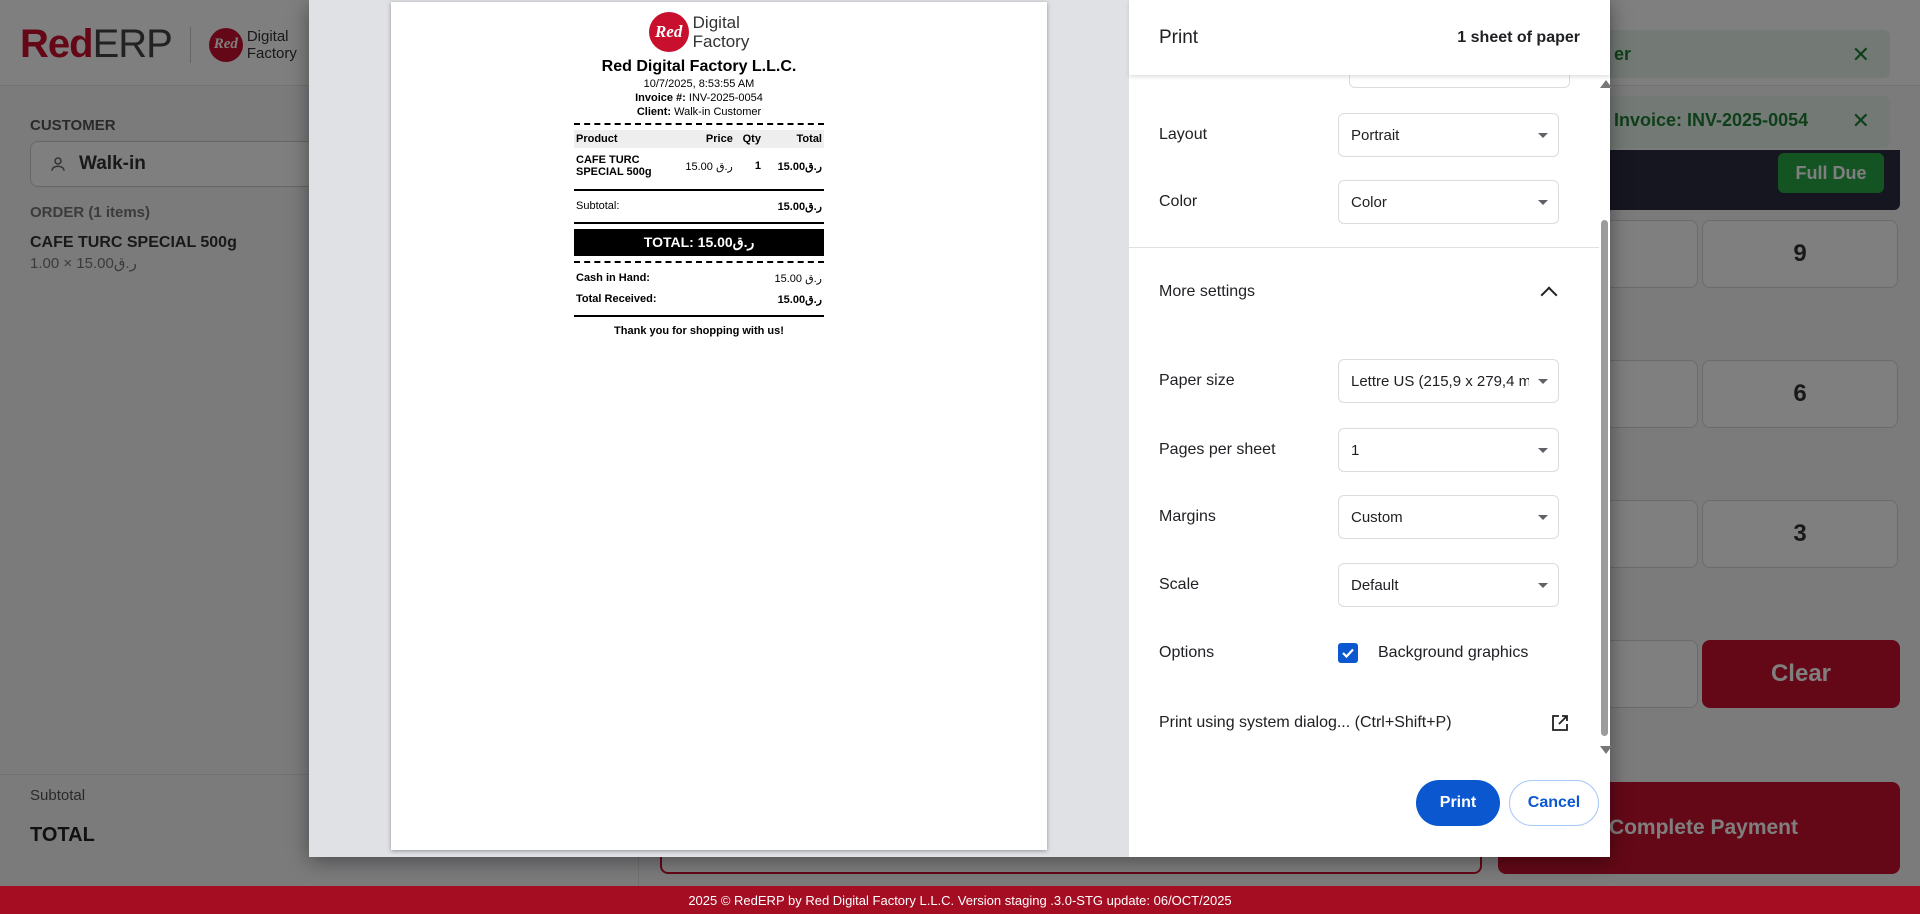 This screenshot has height=914, width=1920. Describe the element at coordinates (699, 242) in the screenshot. I see `receipt-total: TOTAL: 15.00ر.ق` at that location.